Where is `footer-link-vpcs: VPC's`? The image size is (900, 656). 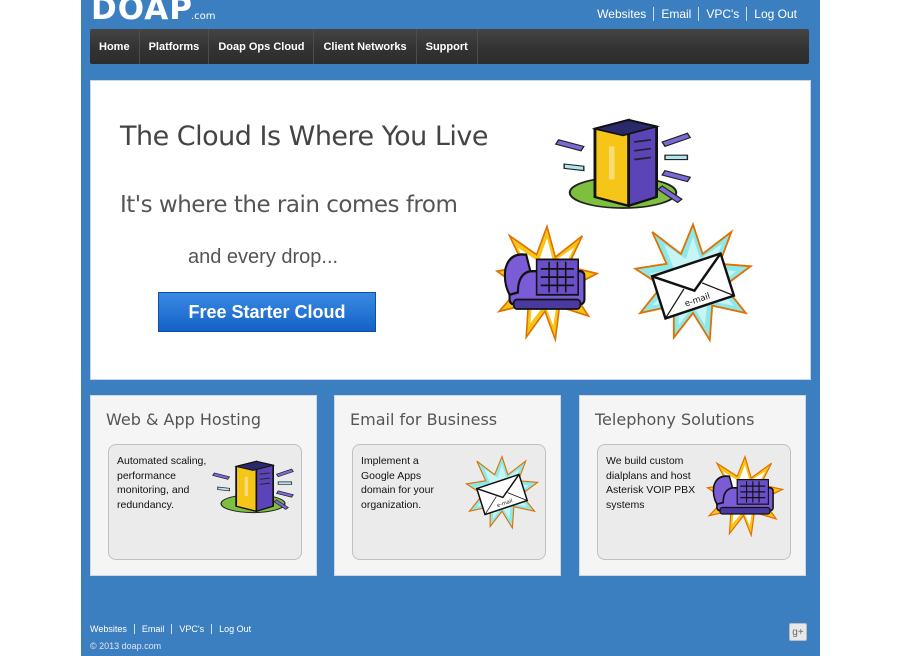 footer-link-vpcs: VPC's is located at coordinates (191, 629).